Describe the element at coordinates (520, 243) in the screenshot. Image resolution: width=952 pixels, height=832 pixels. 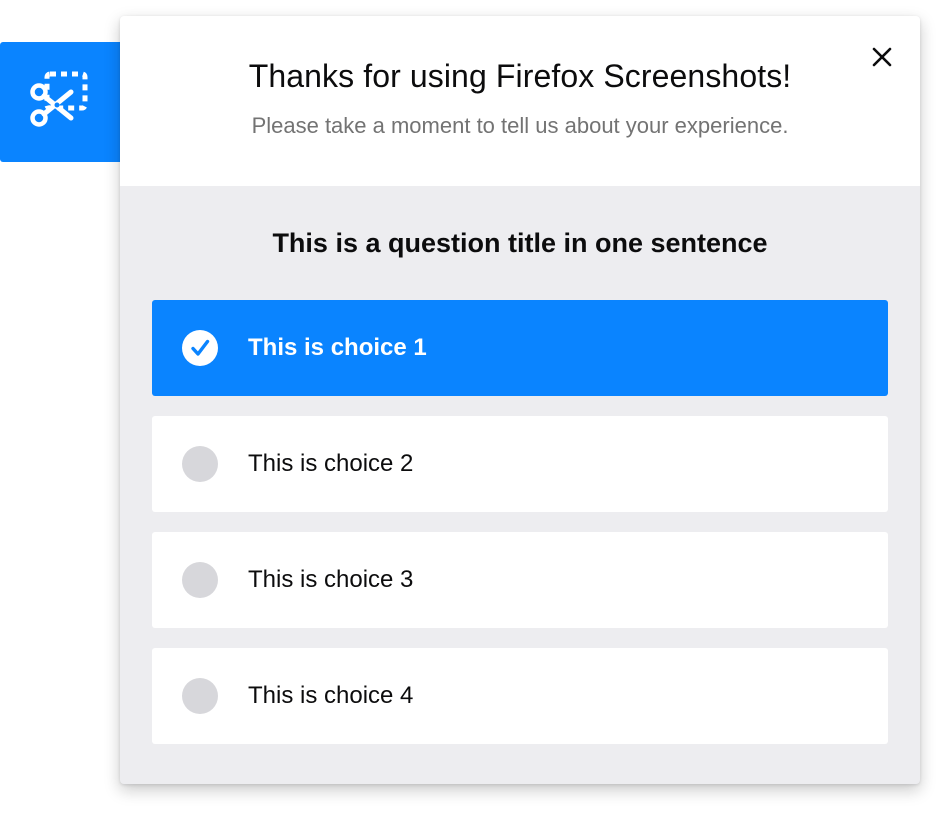
I see `question-title: This is a question title in one sentence` at that location.